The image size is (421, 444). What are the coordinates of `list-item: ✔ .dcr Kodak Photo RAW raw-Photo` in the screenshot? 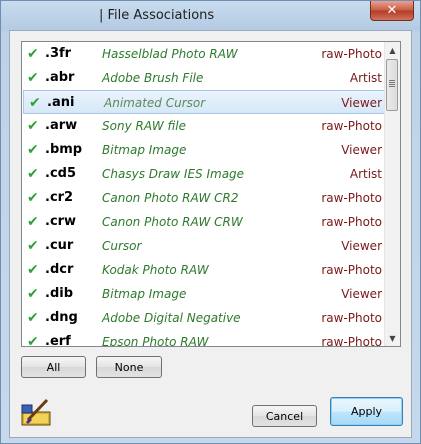 It's located at (203, 270).